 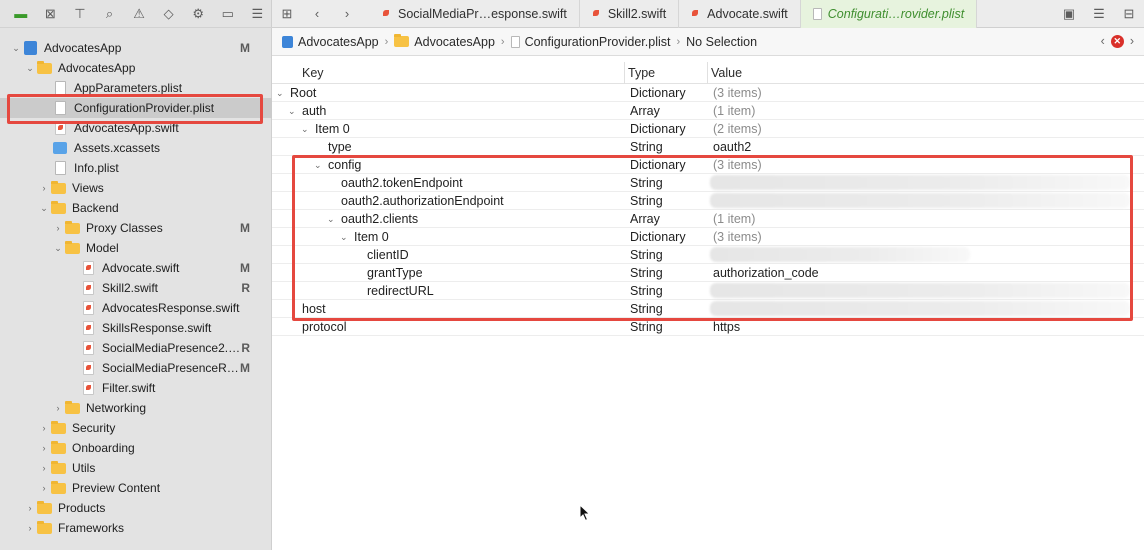 What do you see at coordinates (129, 388) in the screenshot?
I see `tree-item-label: Filter.swift` at bounding box center [129, 388].